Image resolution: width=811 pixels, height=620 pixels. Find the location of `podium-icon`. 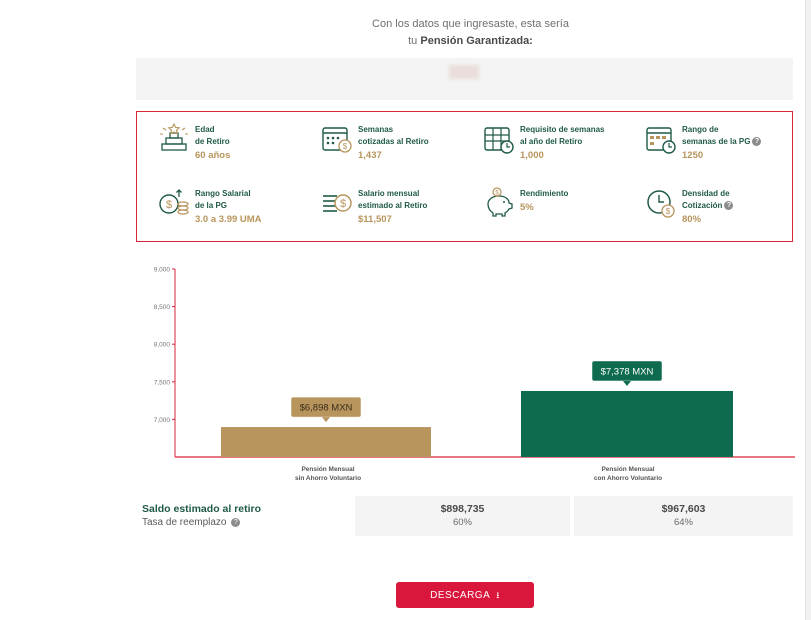

podium-icon is located at coordinates (174, 139).